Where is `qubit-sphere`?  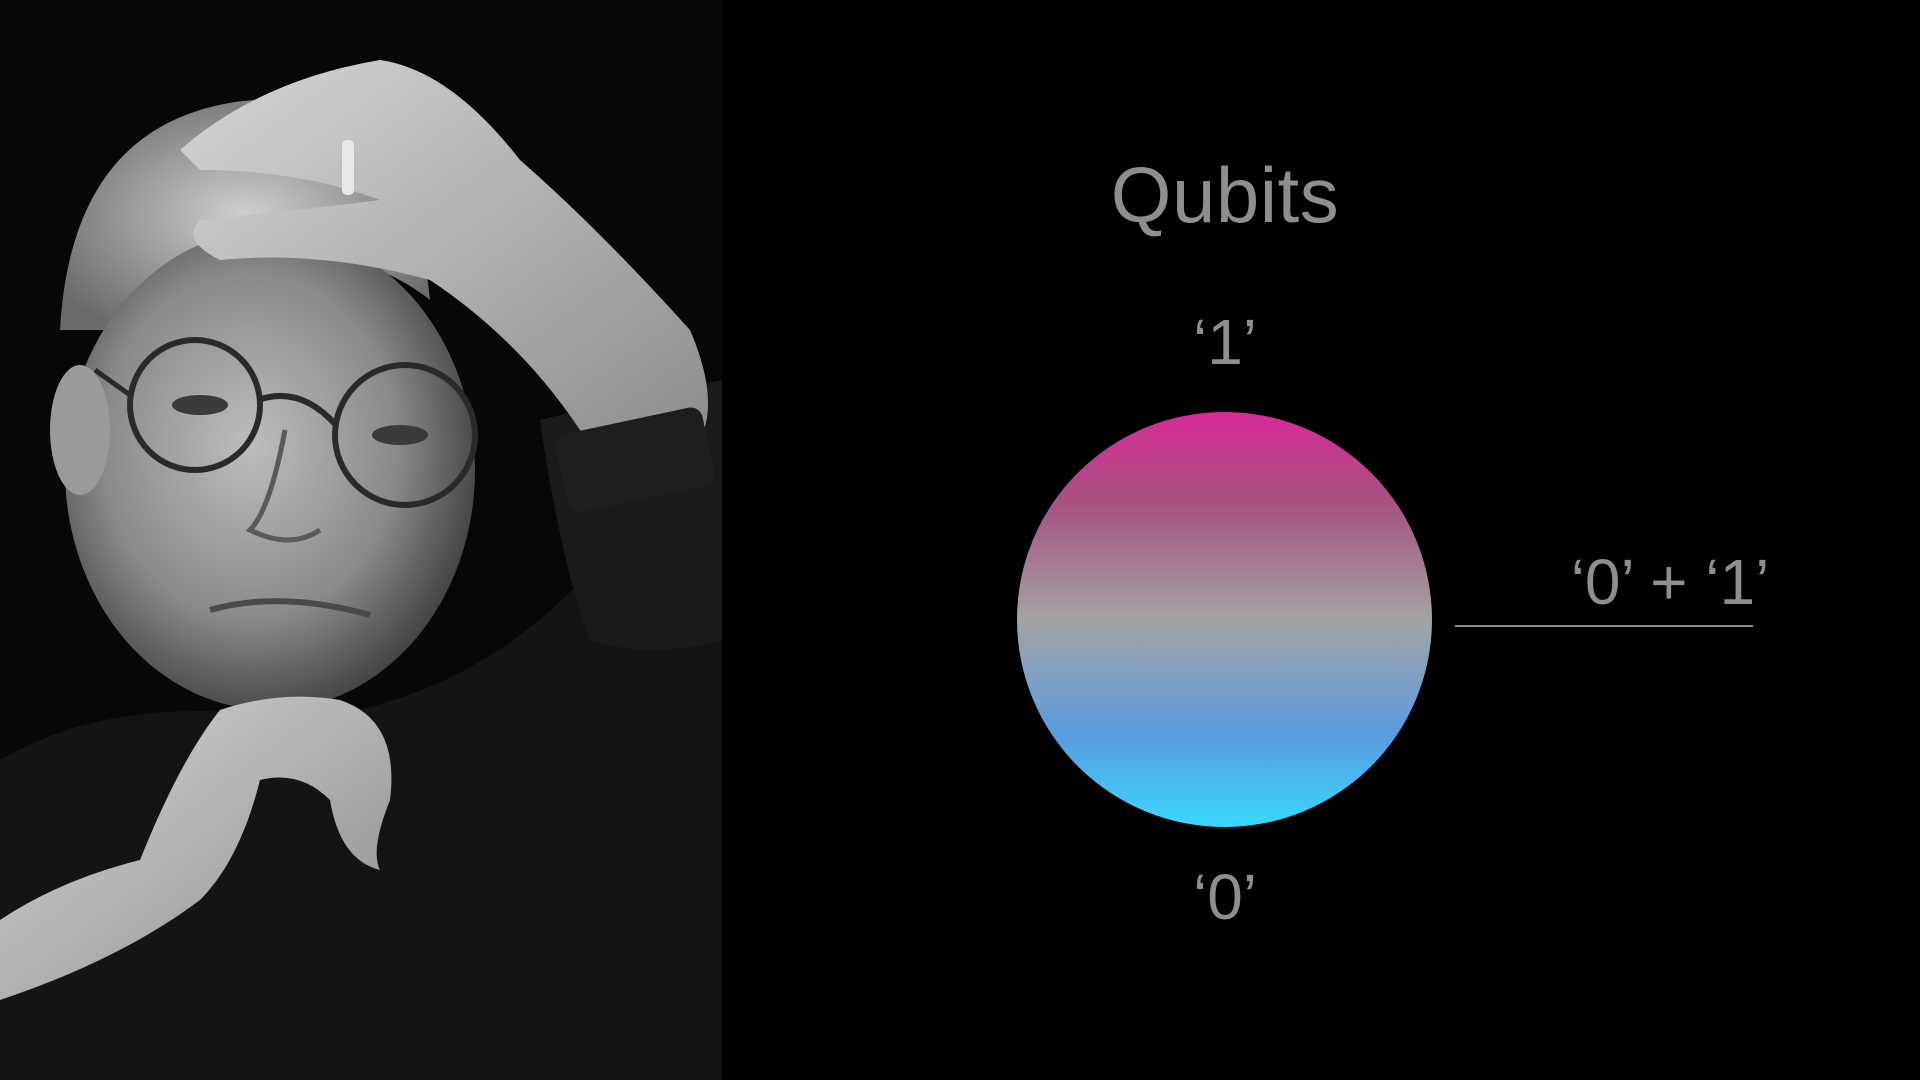 qubit-sphere is located at coordinates (1224, 619).